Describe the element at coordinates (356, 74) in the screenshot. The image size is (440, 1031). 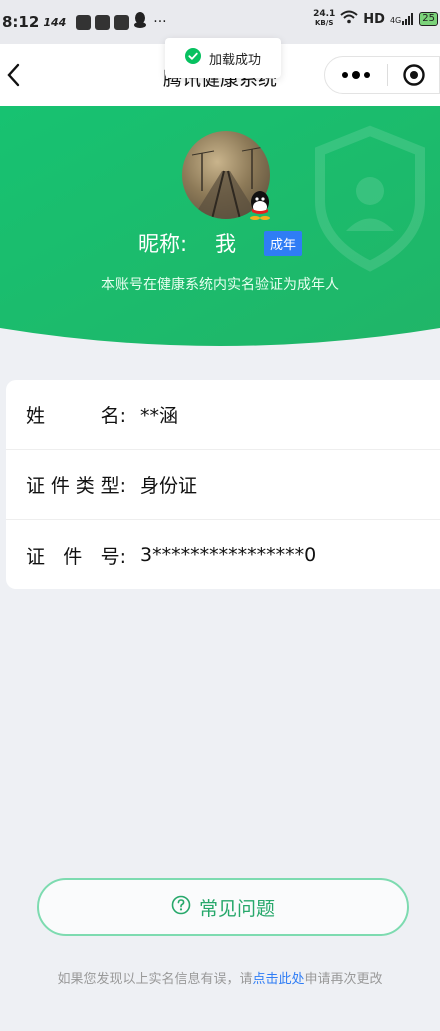
I see `more-menu-icon` at that location.